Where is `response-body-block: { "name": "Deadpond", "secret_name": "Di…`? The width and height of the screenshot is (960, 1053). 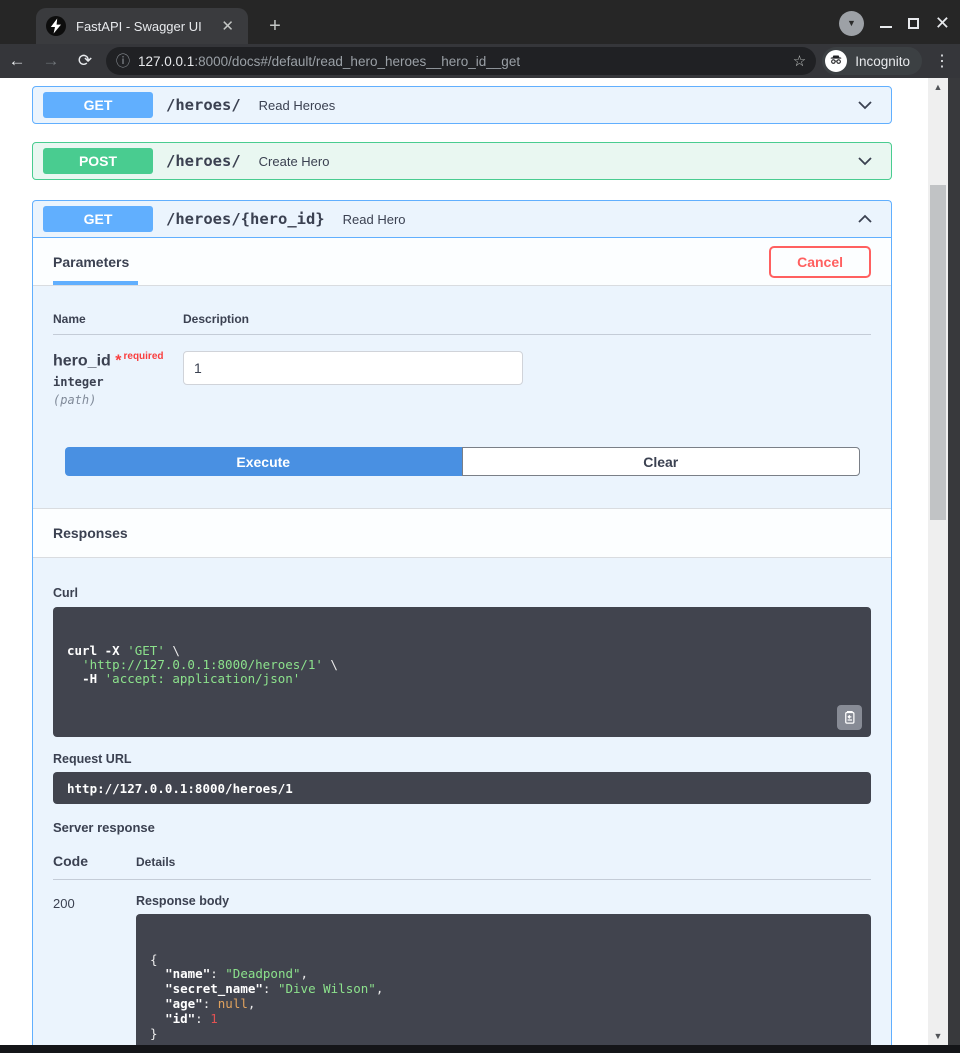
response-body-block: { "name": "Deadpond", "secret_name": "Di… is located at coordinates (503, 979).